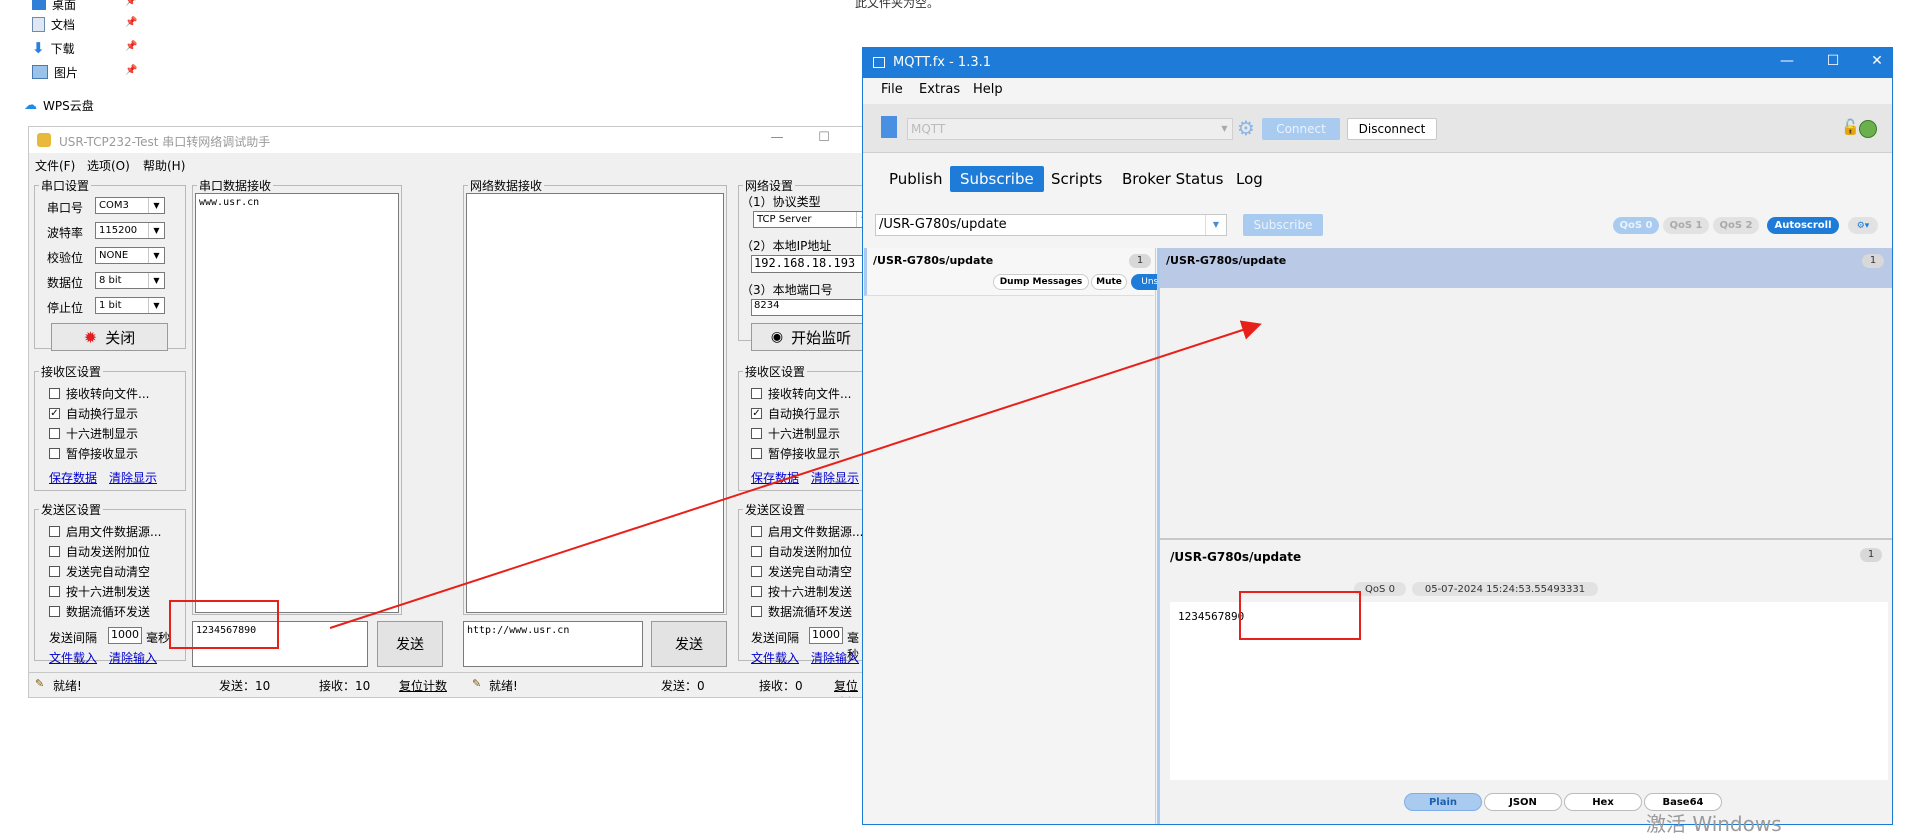 Image resolution: width=1911 pixels, height=837 pixels. What do you see at coordinates (99, 571) in the screenshot?
I see `auto-clear-checkbox: 发送完自动清空` at bounding box center [99, 571].